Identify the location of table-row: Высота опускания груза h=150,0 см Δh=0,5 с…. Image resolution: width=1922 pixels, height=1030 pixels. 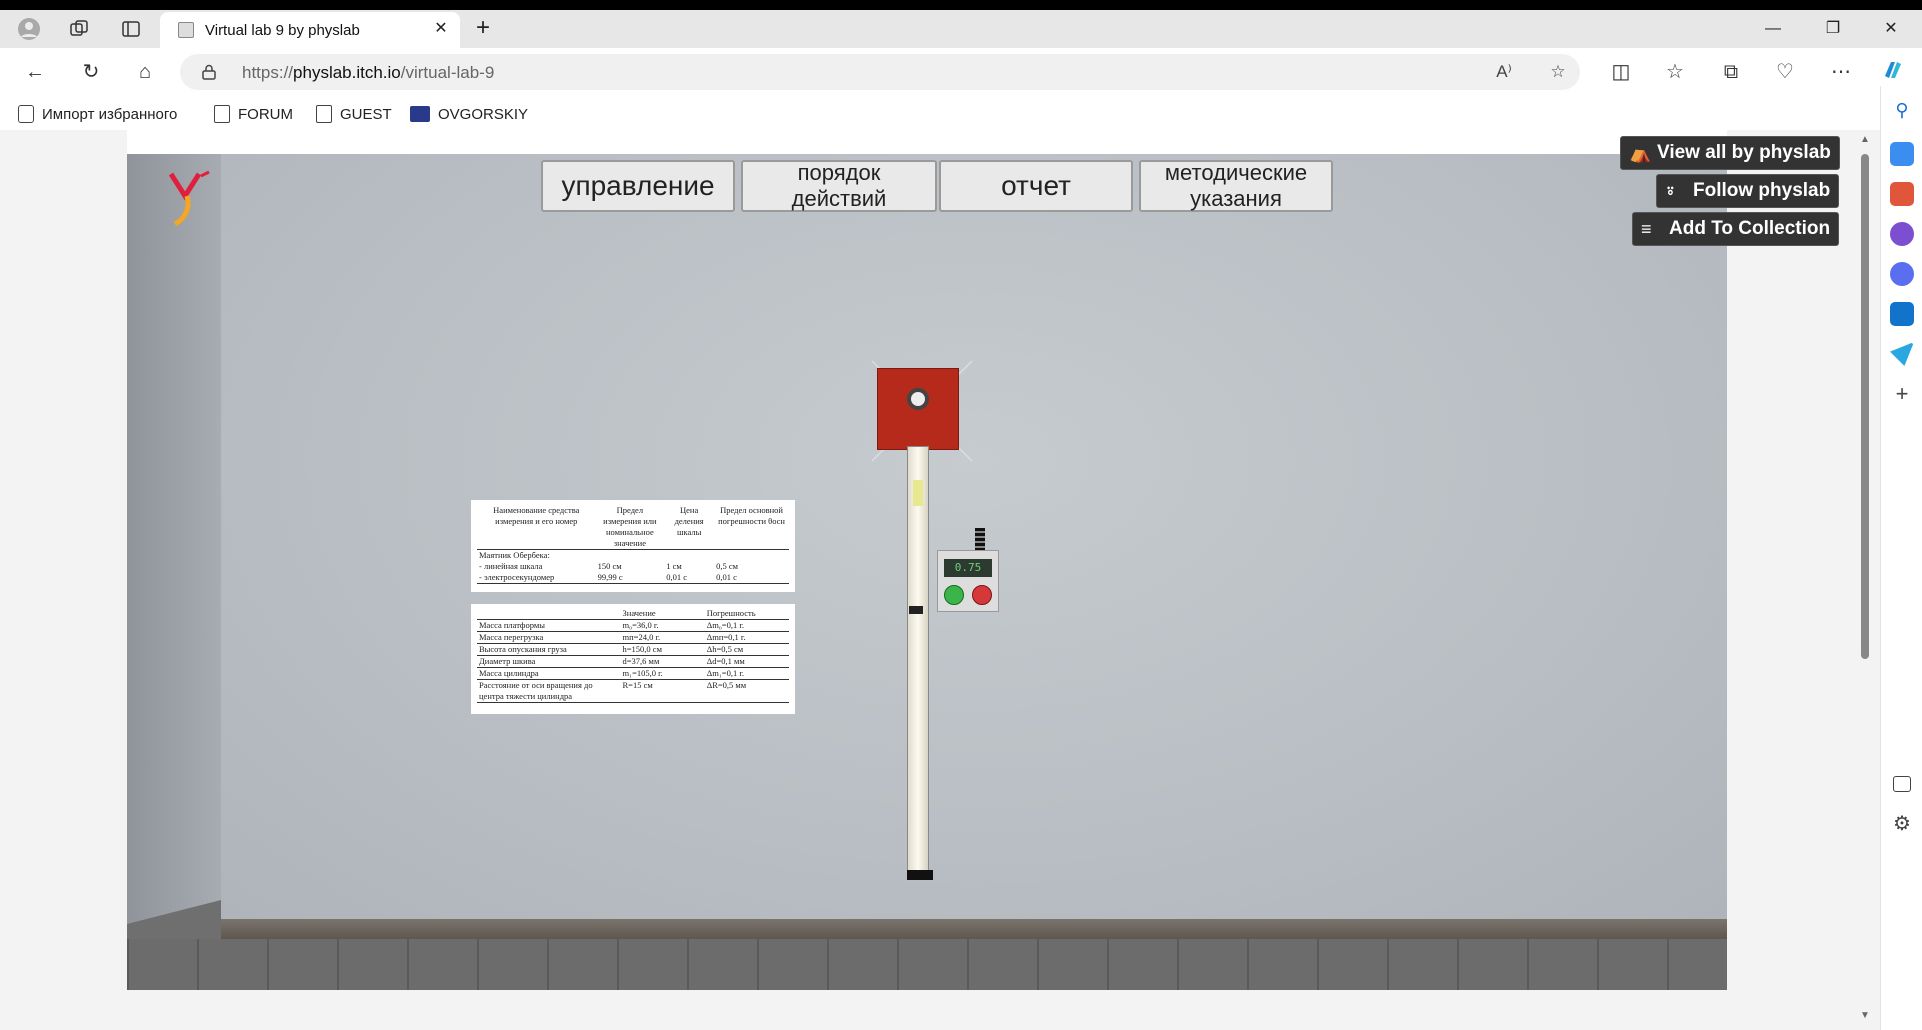
(633, 650).